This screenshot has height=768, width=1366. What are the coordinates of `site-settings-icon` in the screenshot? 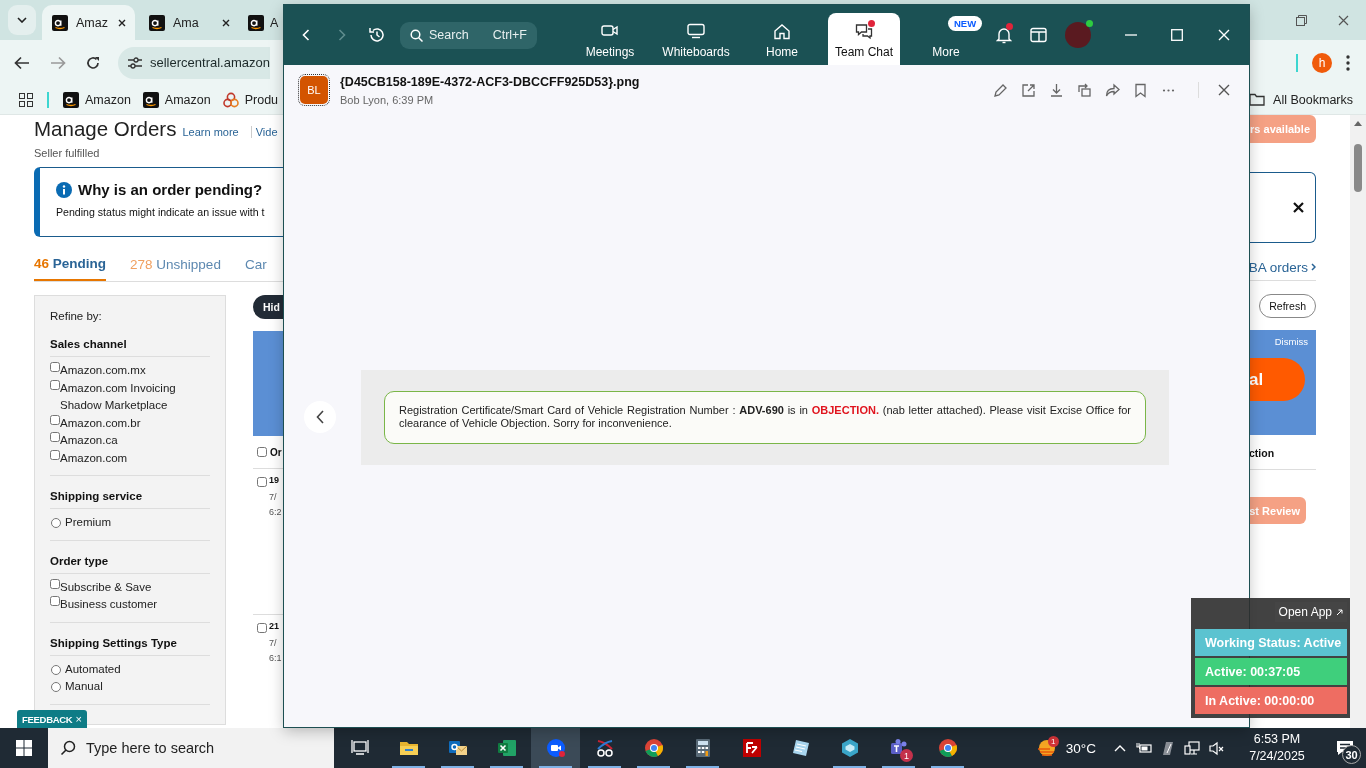 It's located at (135, 62).